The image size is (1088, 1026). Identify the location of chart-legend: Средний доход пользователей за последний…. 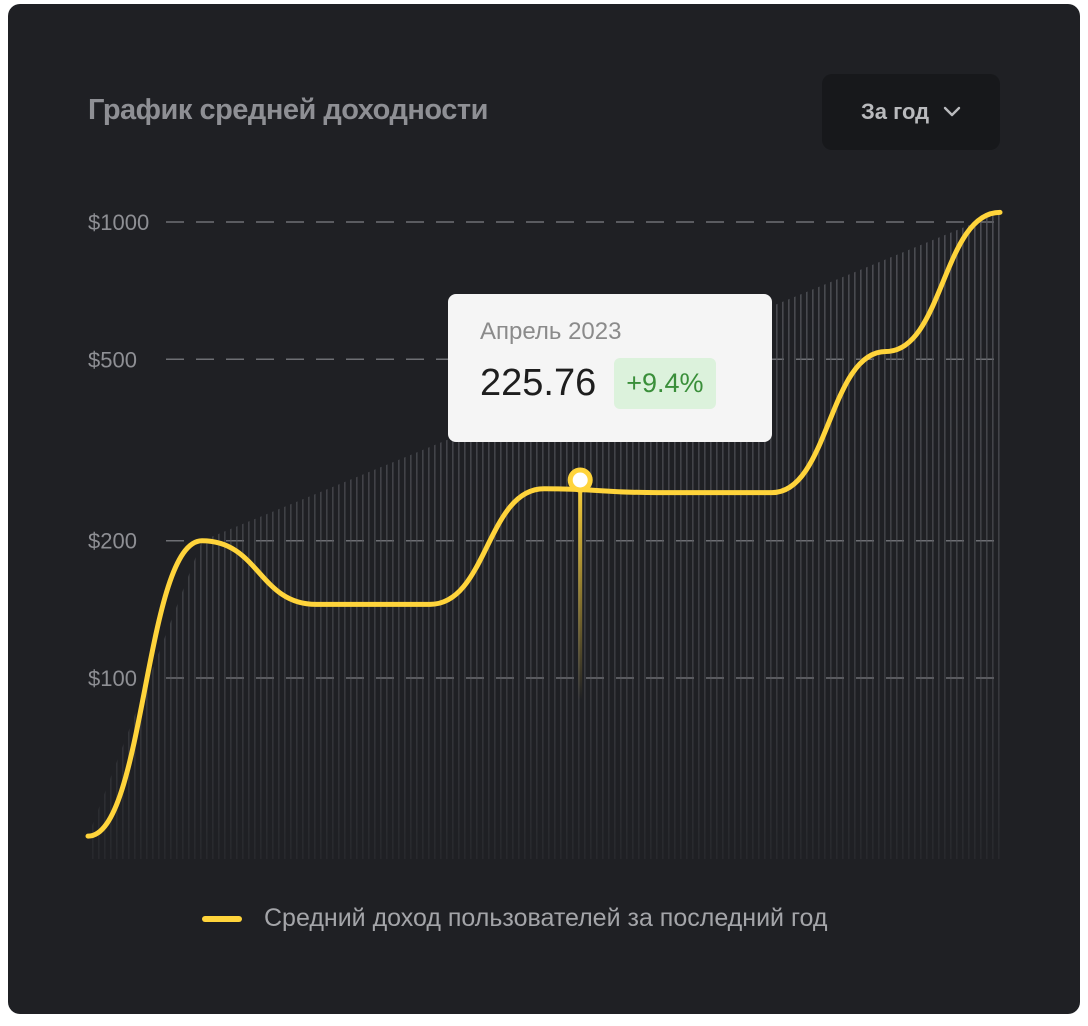
(514, 918).